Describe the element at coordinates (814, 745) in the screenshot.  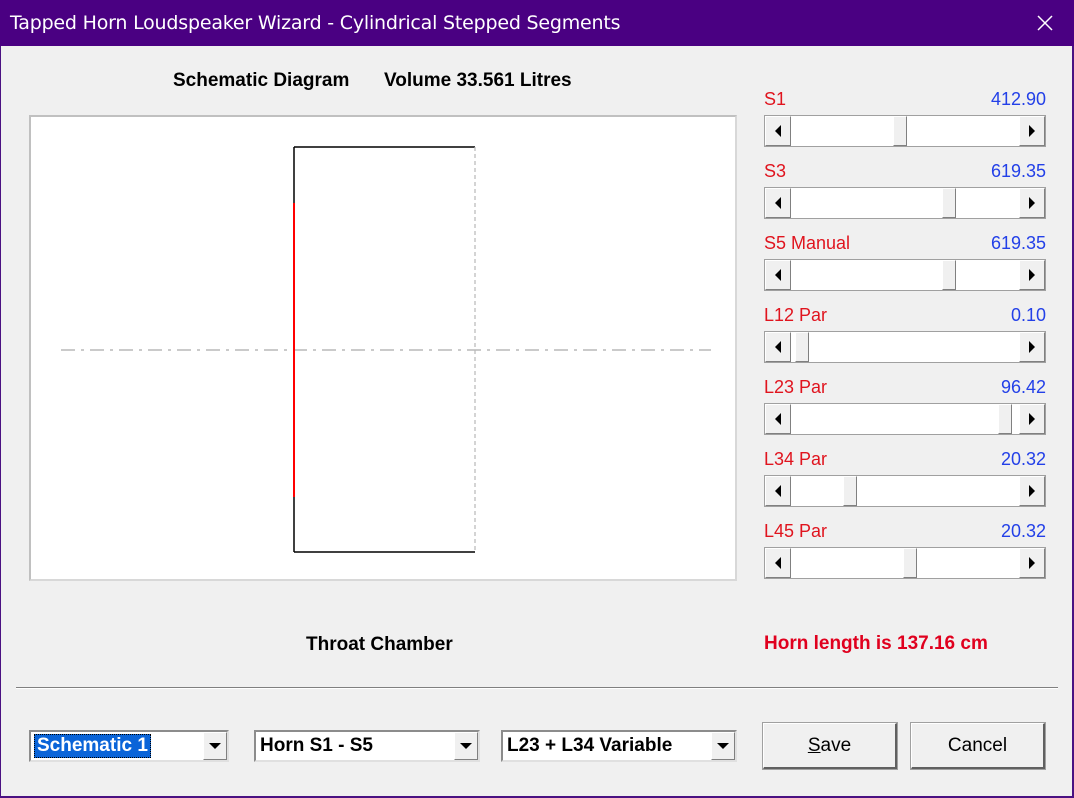
I see `save-button-mnemonic: S` at that location.